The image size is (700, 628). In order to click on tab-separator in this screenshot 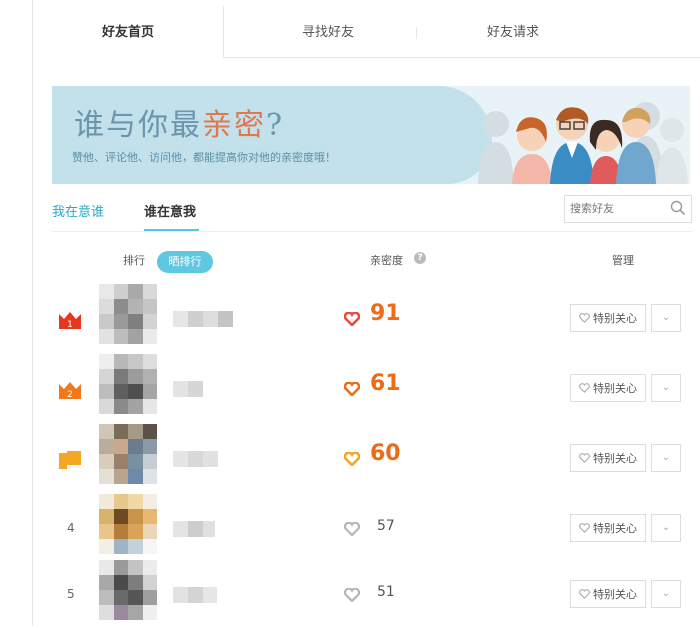, I will do `click(223, 32)`.